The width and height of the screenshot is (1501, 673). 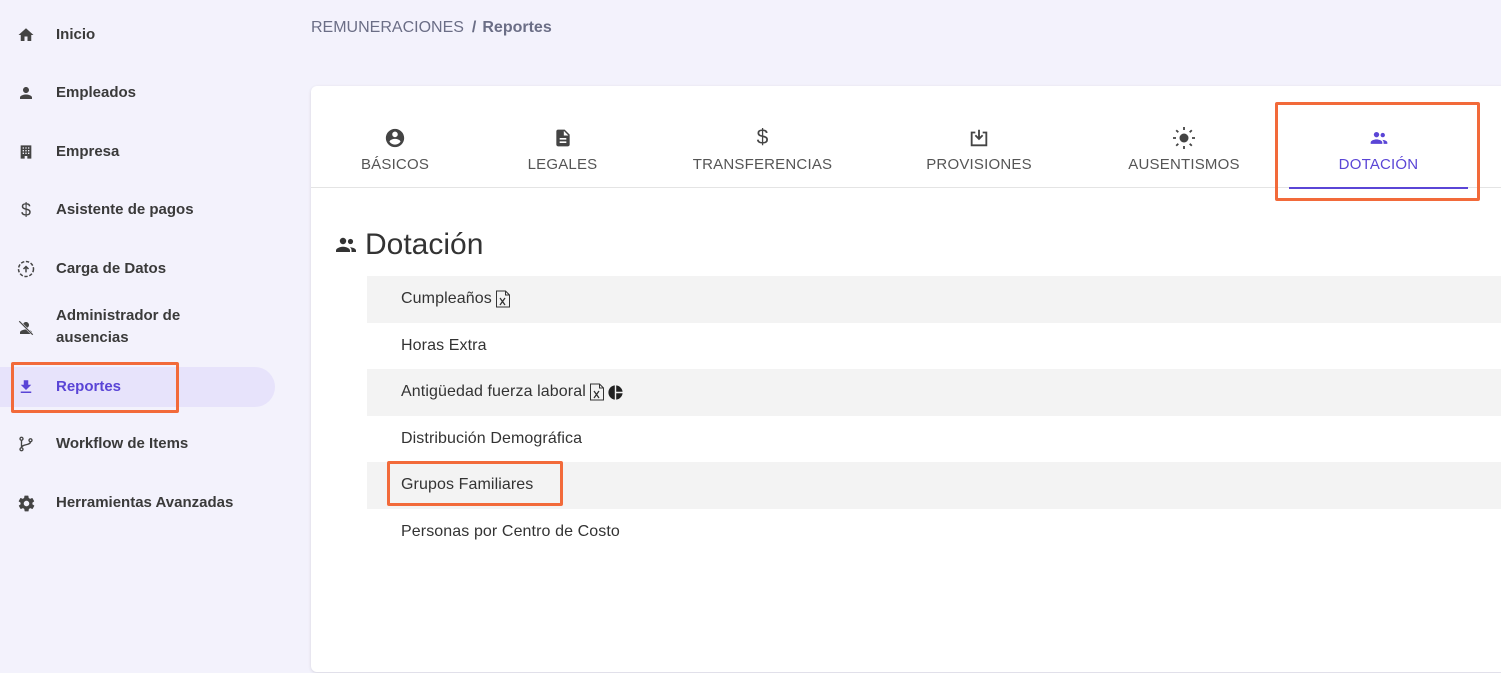 I want to click on tab-ausentismos: AUSENTISMOS, so click(x=1184, y=137).